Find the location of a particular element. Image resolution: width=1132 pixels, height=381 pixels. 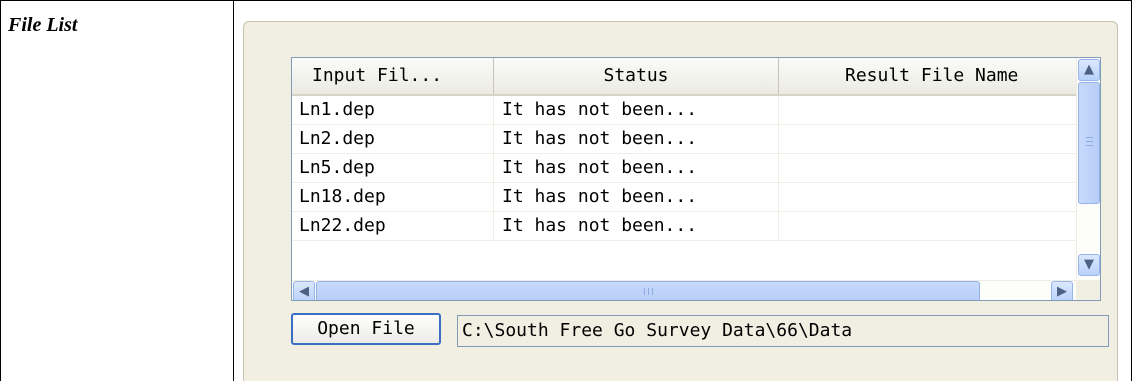

input-file-cell: Ln5.dep is located at coordinates (393, 168).